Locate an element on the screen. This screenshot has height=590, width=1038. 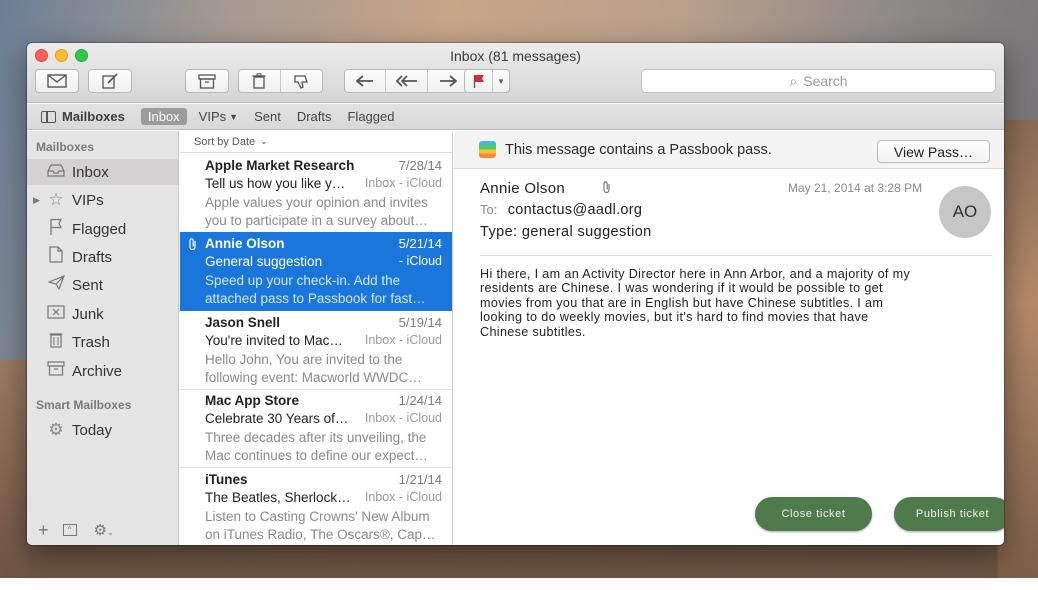
star-icon: ☆ is located at coordinates (56, 199).